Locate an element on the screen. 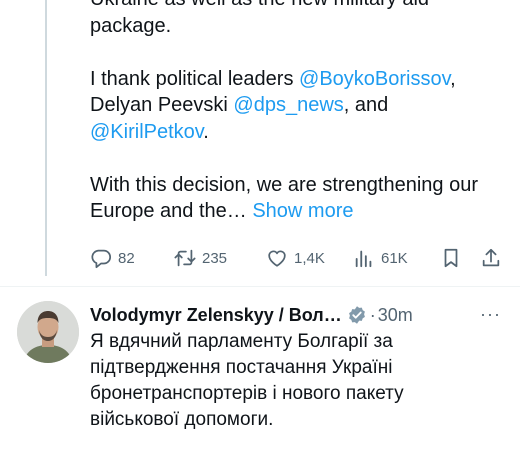  show-more-link: Show more is located at coordinates (302, 211).